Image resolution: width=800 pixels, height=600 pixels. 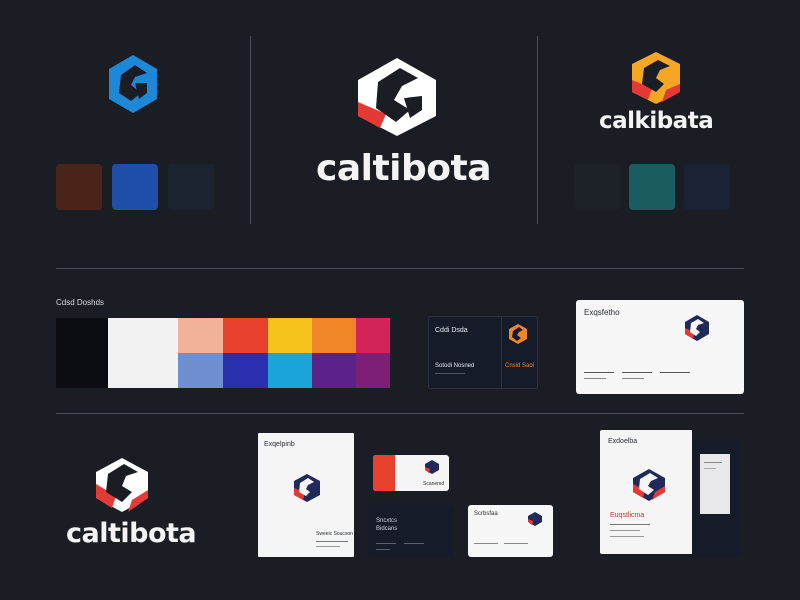 I want to click on small-card-white: Scrbsfaa, so click(x=510, y=531).